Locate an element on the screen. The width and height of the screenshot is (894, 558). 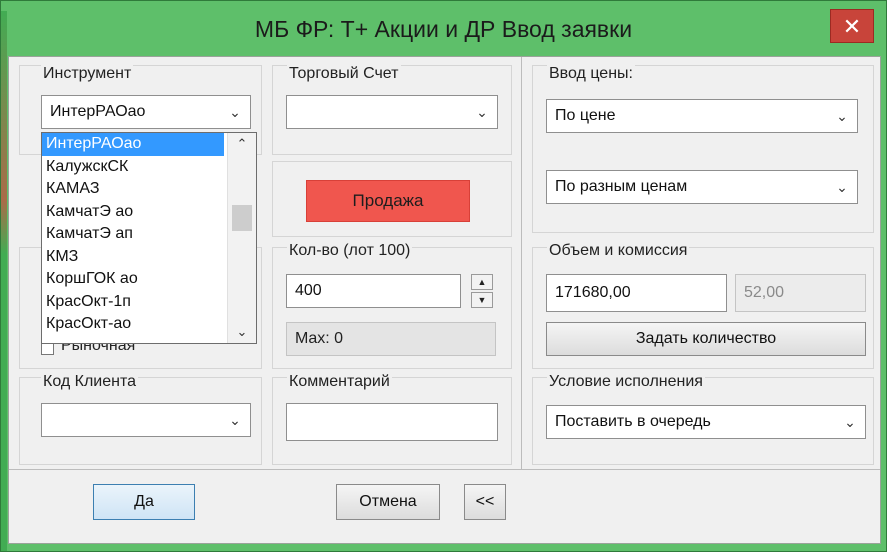
max-quantity: Max: 0 is located at coordinates (391, 339).